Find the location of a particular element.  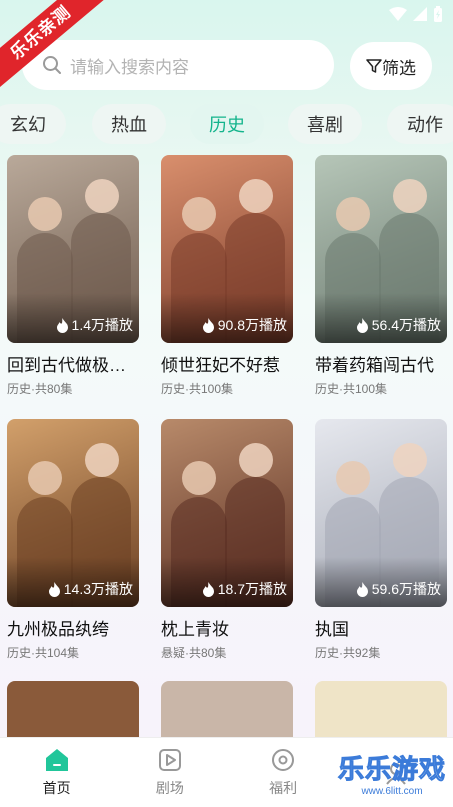

play-count: 56.4万播放 is located at coordinates (398, 325).